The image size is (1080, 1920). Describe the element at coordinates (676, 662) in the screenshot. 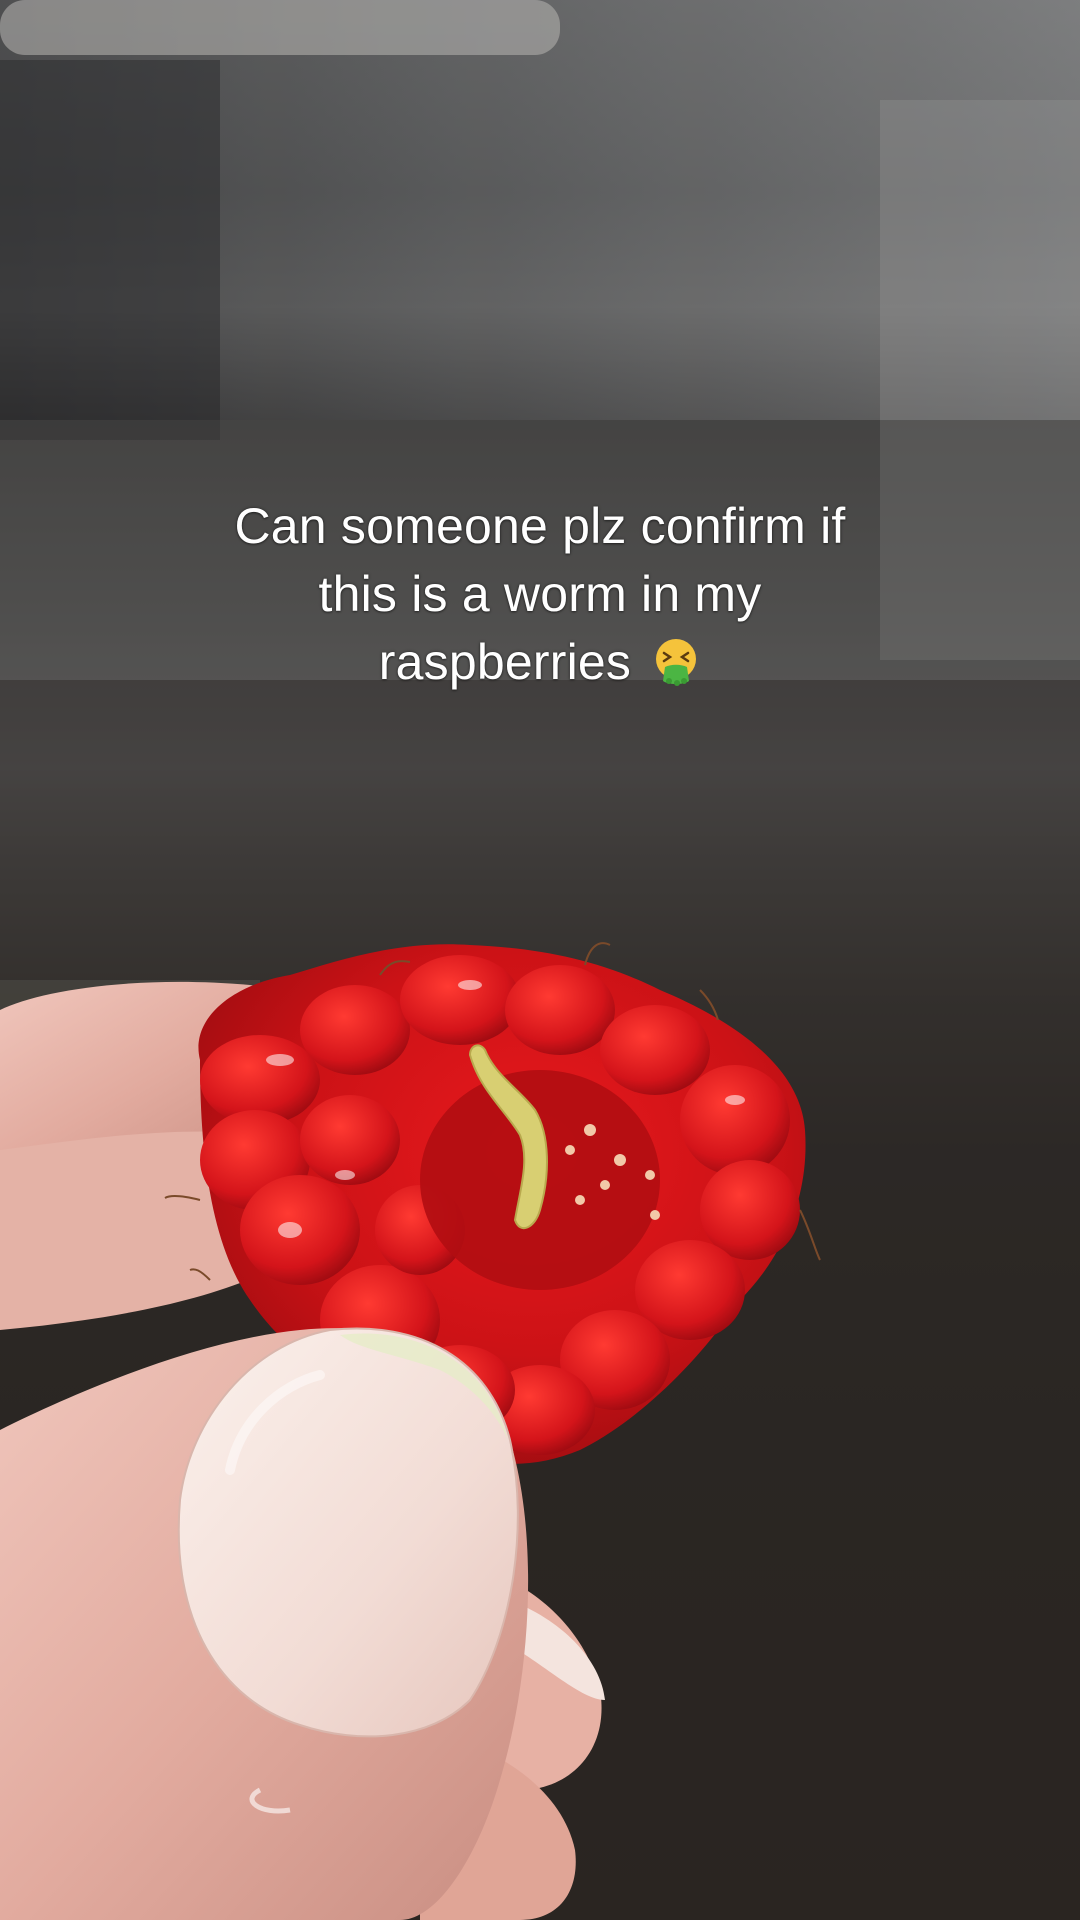

I see `vomiting-face-icon` at that location.